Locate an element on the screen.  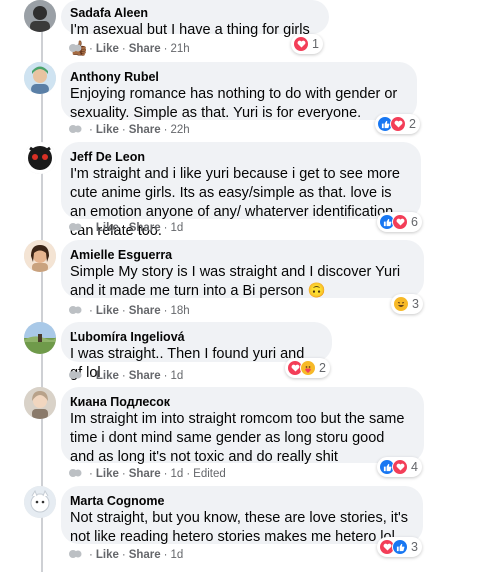
reaction-count: 4 is located at coordinates (414, 467).